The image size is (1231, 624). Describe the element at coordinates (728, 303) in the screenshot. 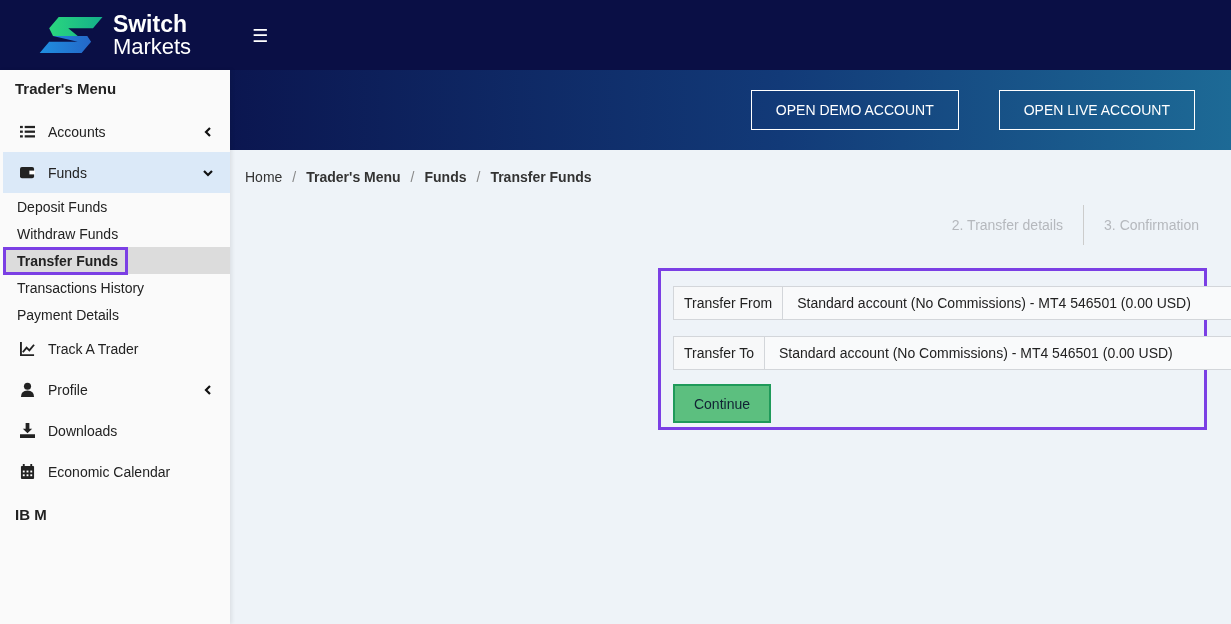

I see `field-label: Transfer From` at that location.